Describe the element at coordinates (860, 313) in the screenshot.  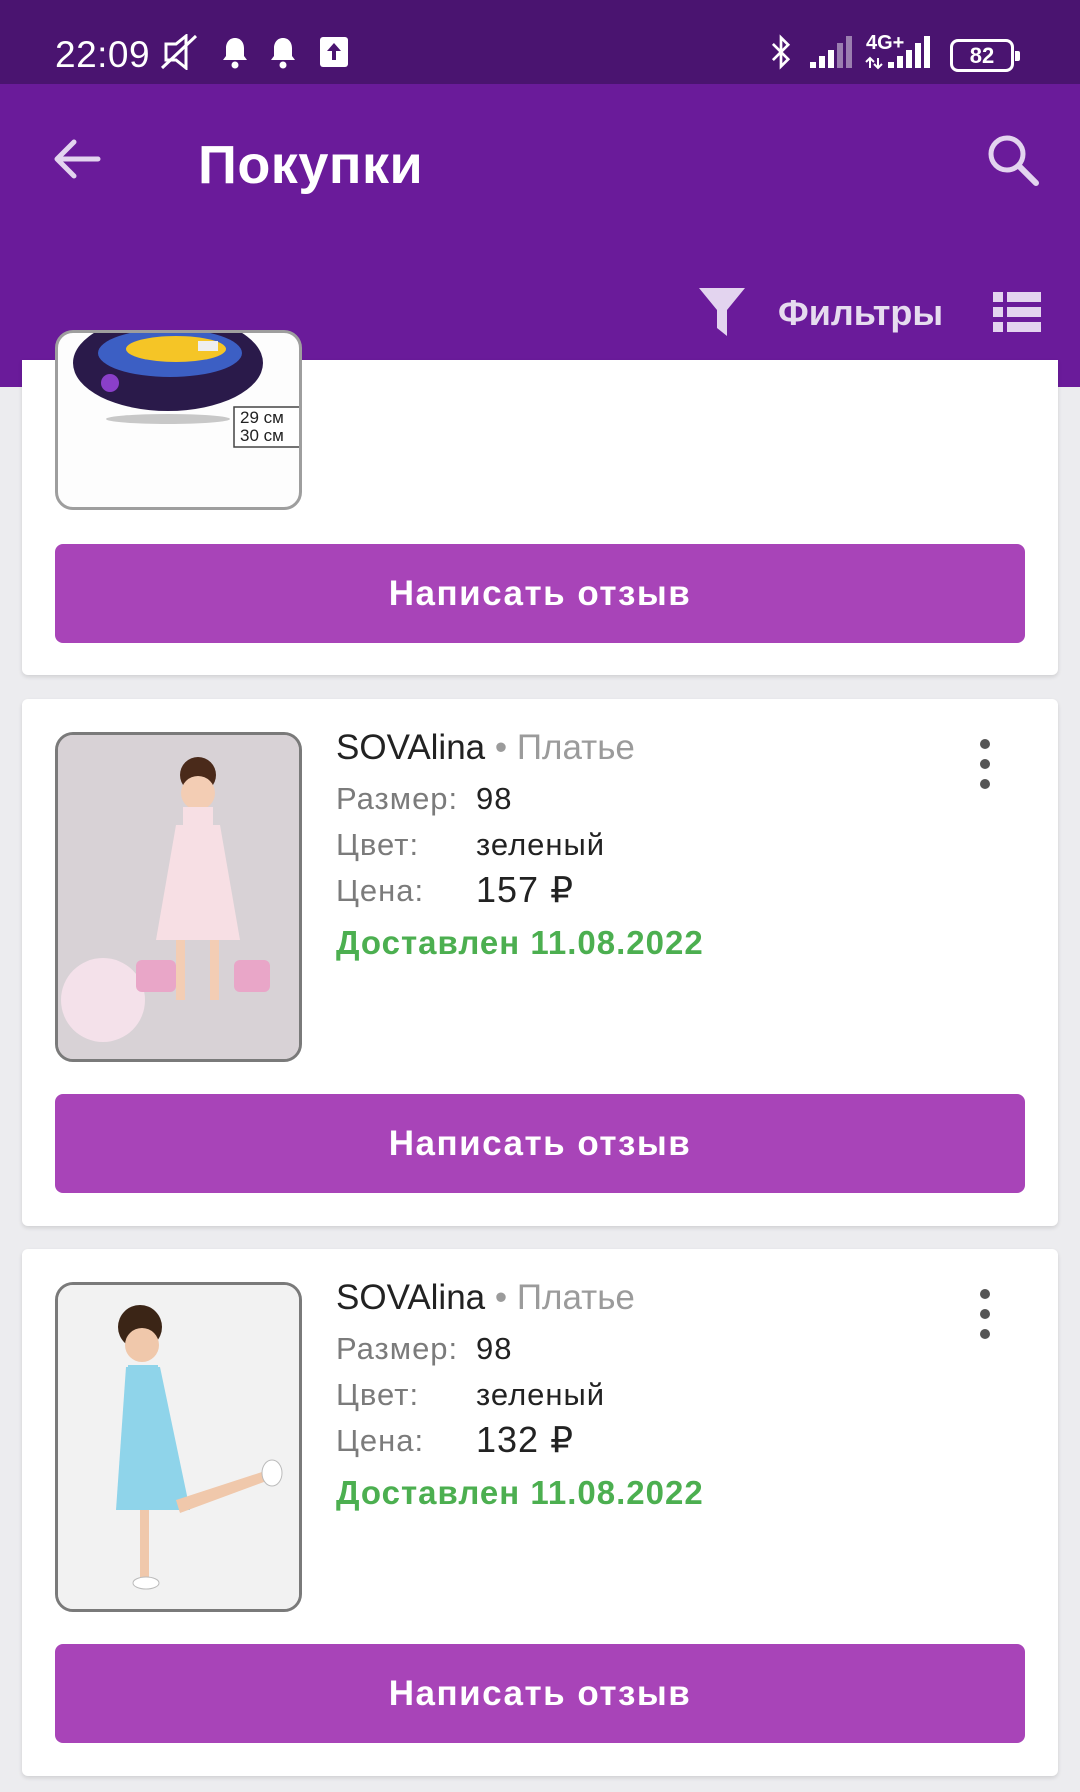
I see `filter-button-label: Фильтры` at that location.